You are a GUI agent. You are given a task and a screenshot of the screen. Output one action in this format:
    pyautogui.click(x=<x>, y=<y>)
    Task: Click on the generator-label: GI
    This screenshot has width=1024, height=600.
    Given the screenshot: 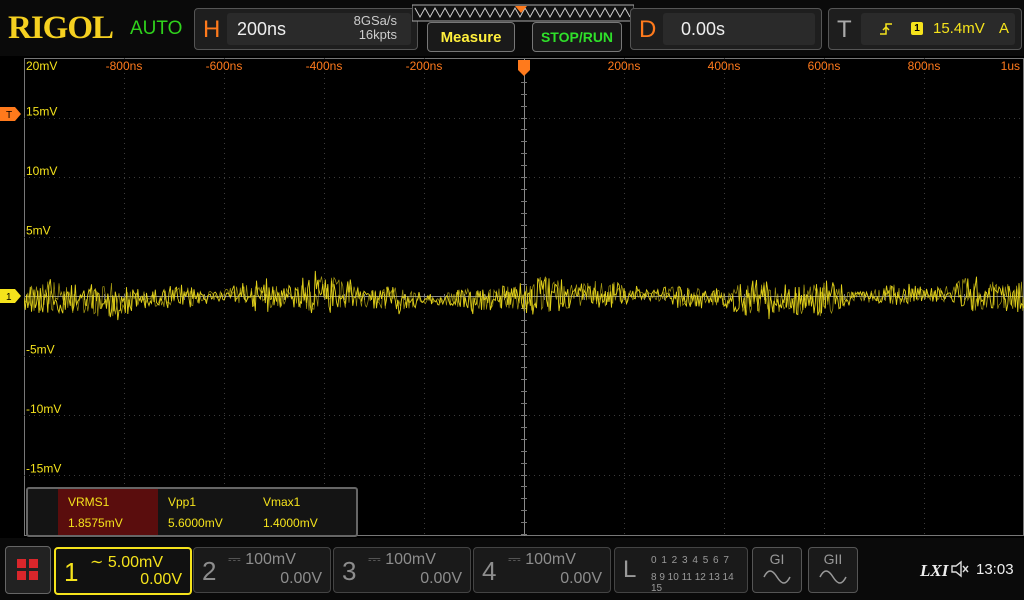 What is the action you would take?
    pyautogui.click(x=777, y=559)
    